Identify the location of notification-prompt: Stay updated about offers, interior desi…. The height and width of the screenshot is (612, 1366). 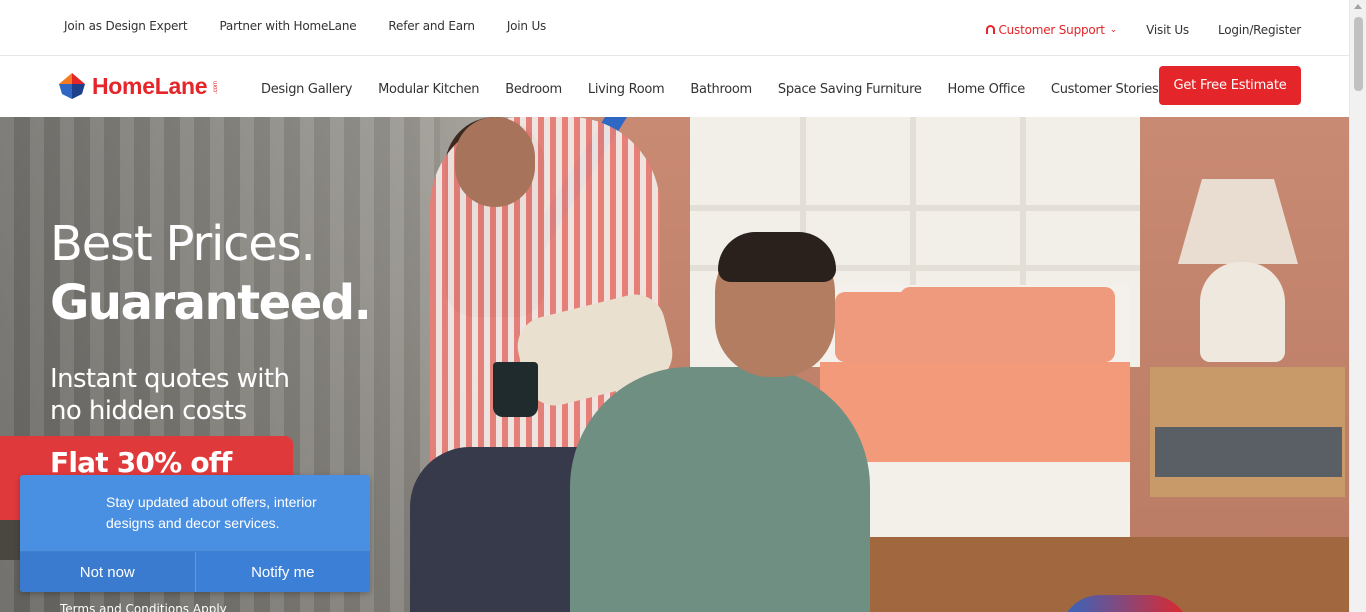
(195, 533).